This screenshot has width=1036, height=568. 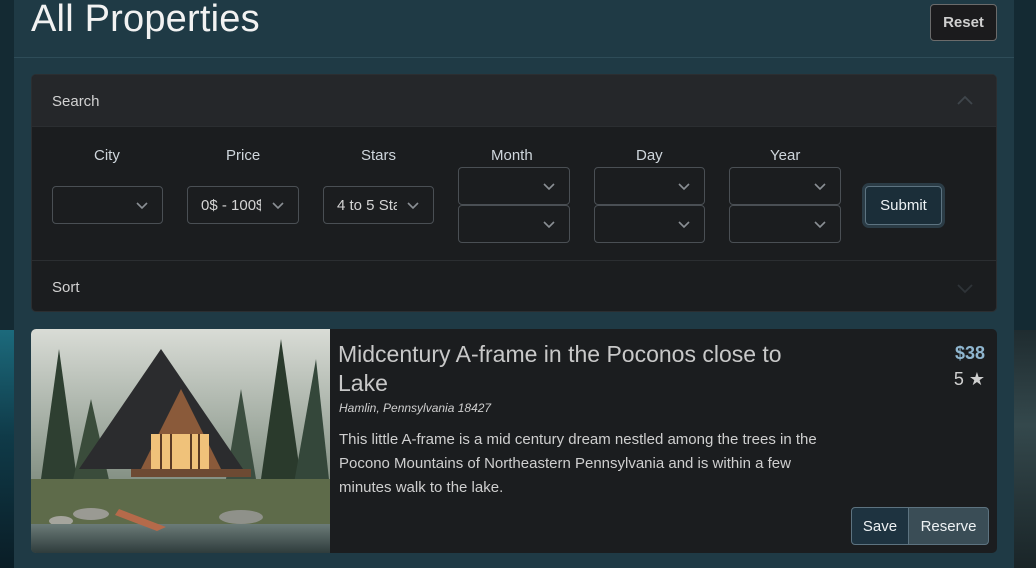 I want to click on month-from-select, so click(x=514, y=186).